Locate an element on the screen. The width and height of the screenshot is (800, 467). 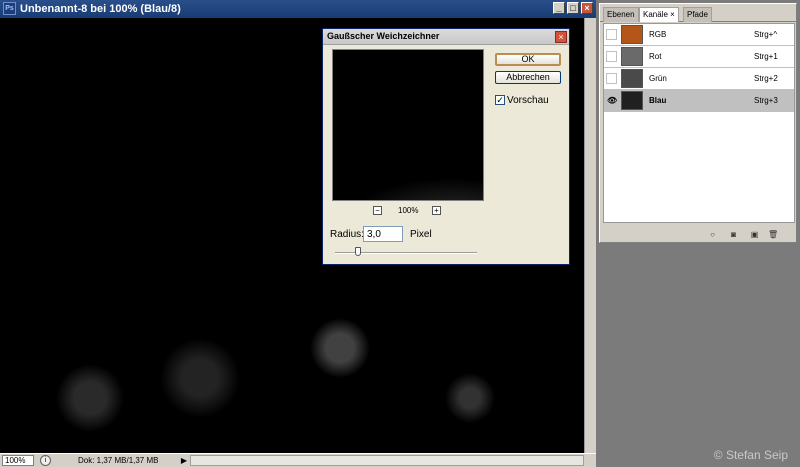
zoom-level-field: 100% is located at coordinates (18, 460).